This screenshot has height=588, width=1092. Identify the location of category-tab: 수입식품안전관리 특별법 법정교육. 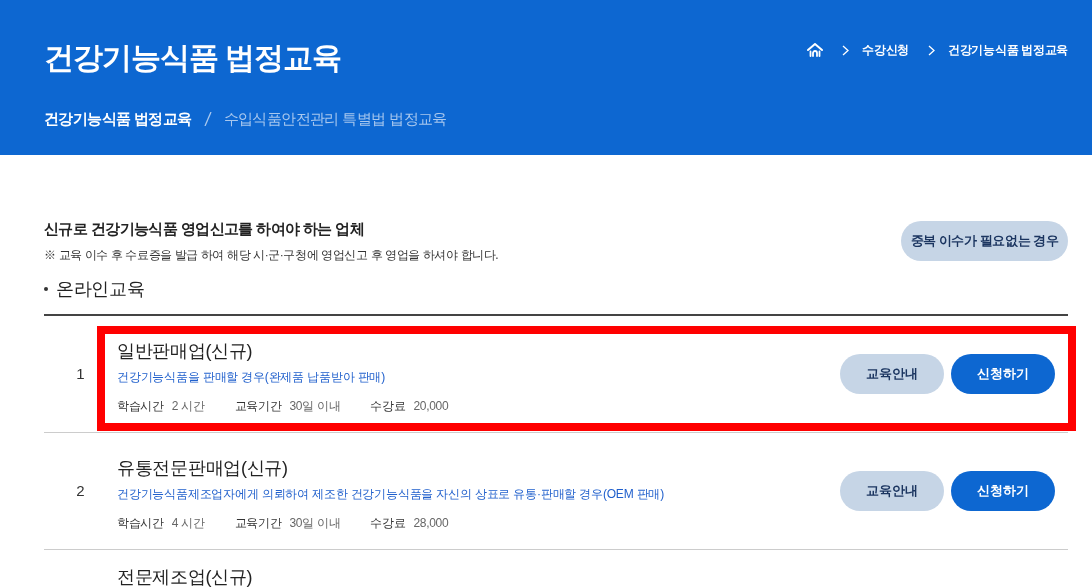
(335, 119).